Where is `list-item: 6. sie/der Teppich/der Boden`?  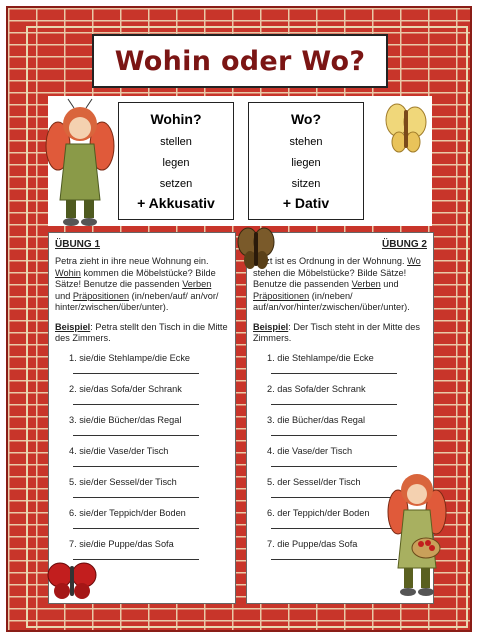
list-item: 6. sie/der Teppich/der Boden is located at coordinates (142, 523).